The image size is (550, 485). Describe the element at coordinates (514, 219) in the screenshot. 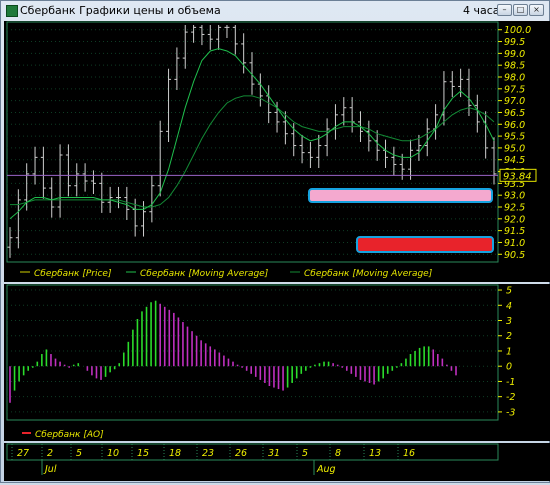

I see `price-tick-label: 92.0` at that location.